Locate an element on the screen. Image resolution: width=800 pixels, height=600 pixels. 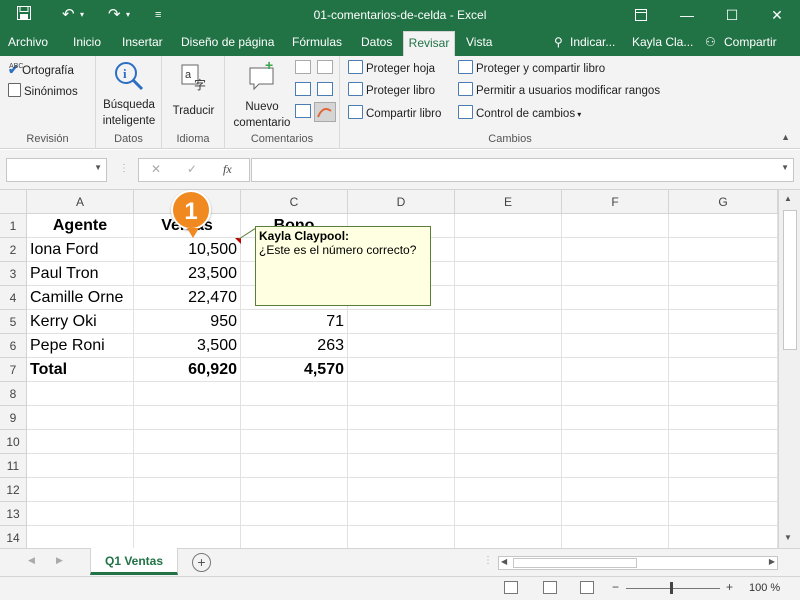
edit-comment-icon is located at coordinates (325, 67).